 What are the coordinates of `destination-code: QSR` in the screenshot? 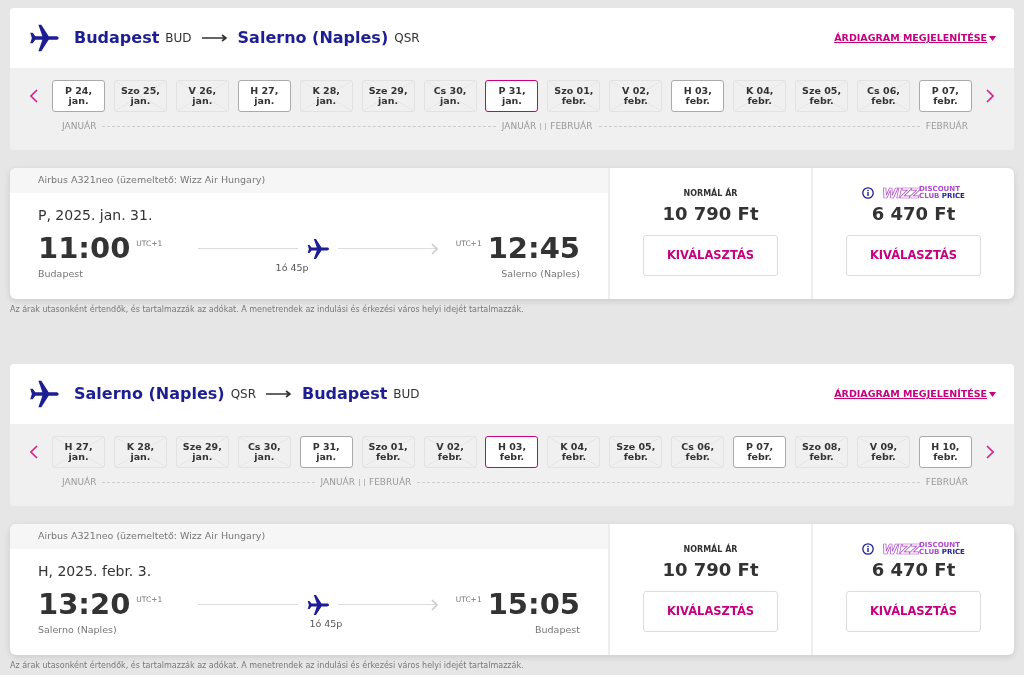 It's located at (407, 38).